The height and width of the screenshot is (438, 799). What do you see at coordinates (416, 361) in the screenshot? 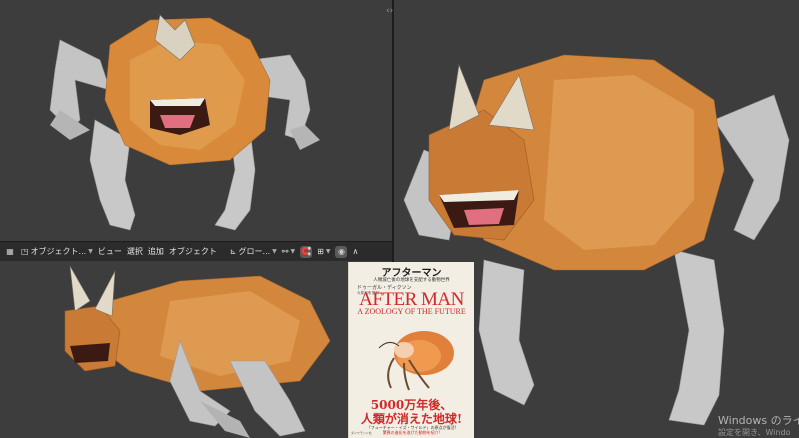
I see `book-cover-illustration` at bounding box center [416, 361].